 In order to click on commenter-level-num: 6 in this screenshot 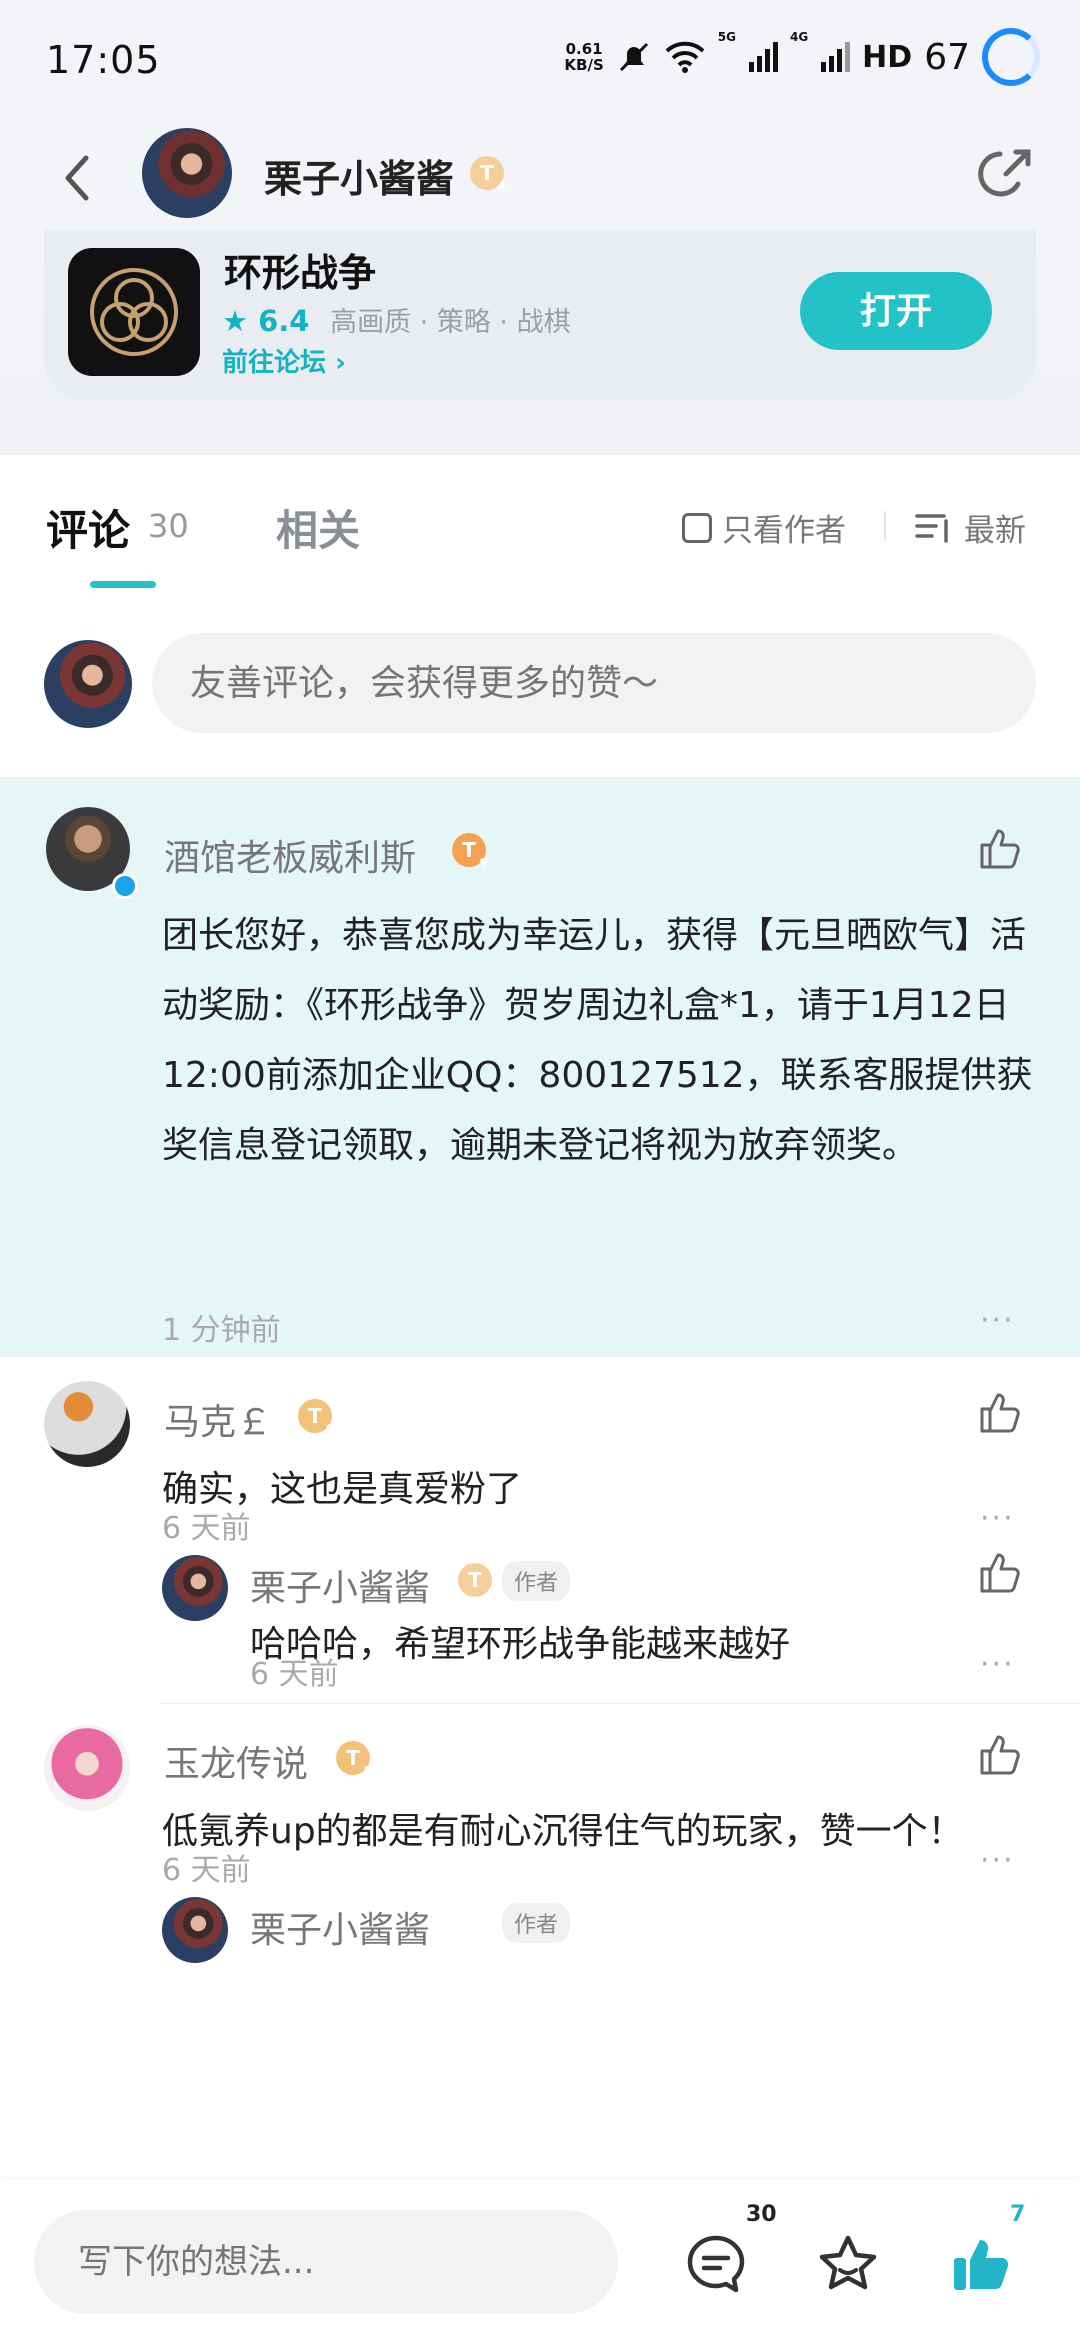, I will do `click(329, 1429)`.